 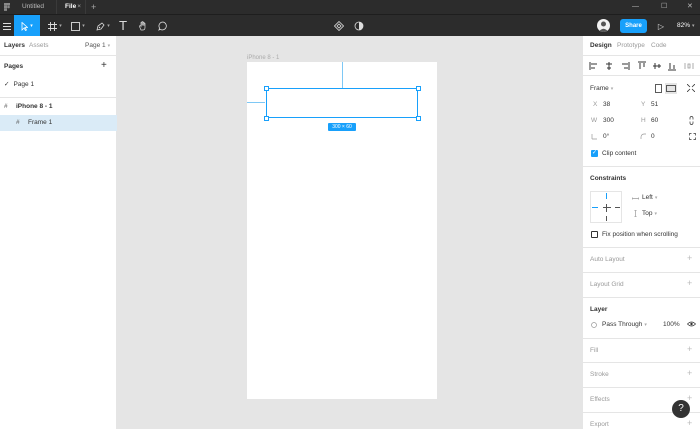 I want to click on text-tool-button: T, so click(x=123, y=26).